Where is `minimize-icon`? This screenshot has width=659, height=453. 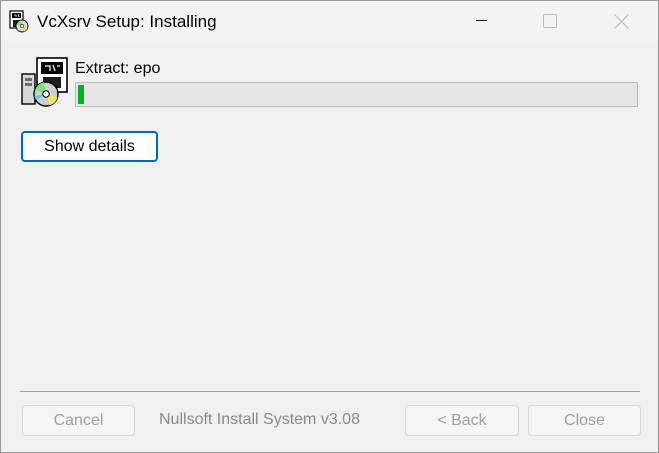
minimize-icon is located at coordinates (481, 21).